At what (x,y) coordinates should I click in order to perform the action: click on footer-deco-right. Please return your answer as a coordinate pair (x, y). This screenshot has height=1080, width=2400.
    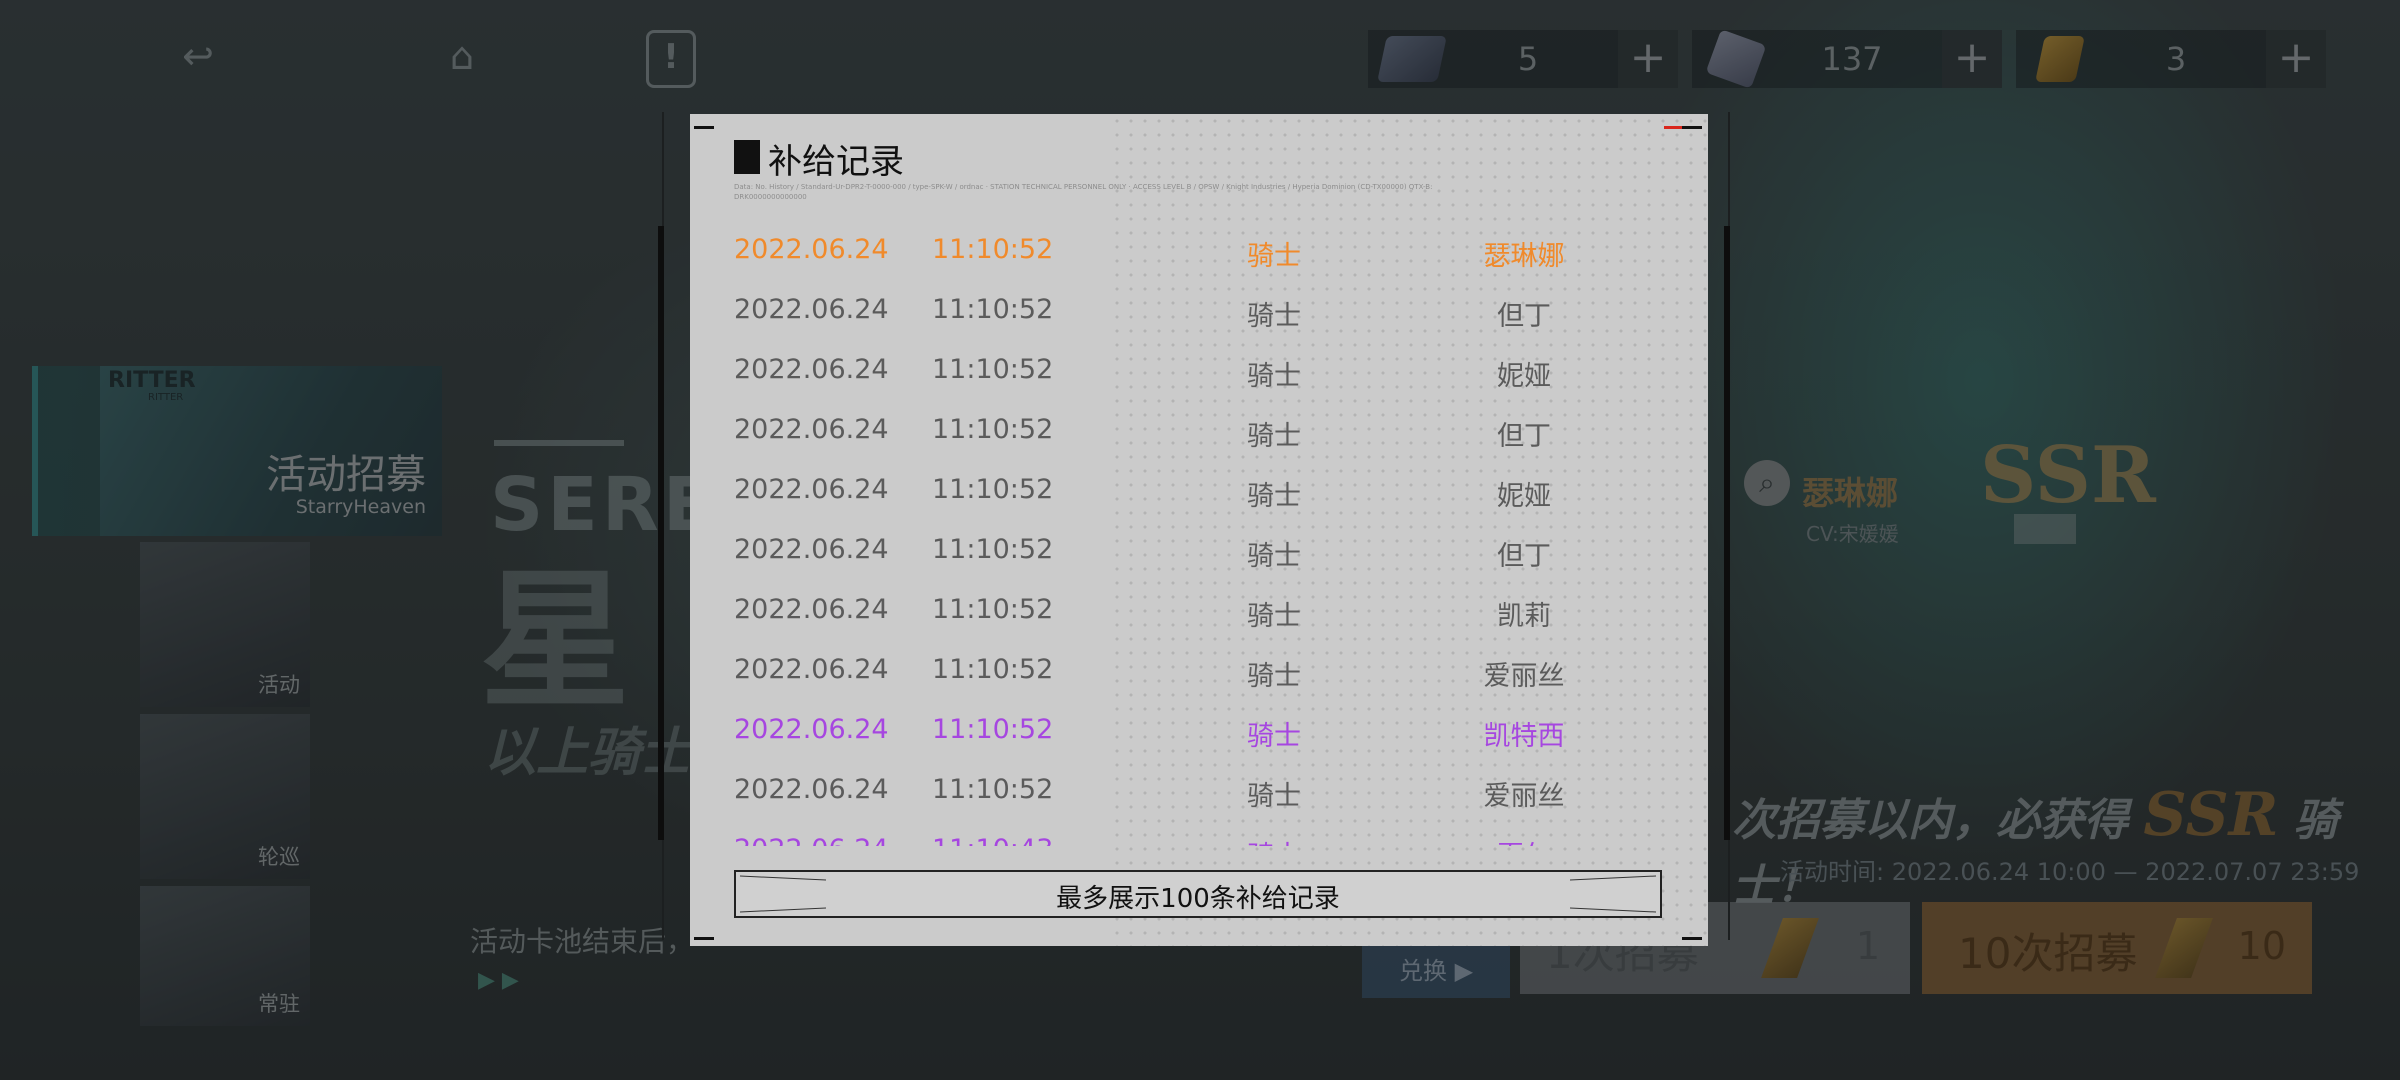
    Looking at the image, I should click on (1613, 894).